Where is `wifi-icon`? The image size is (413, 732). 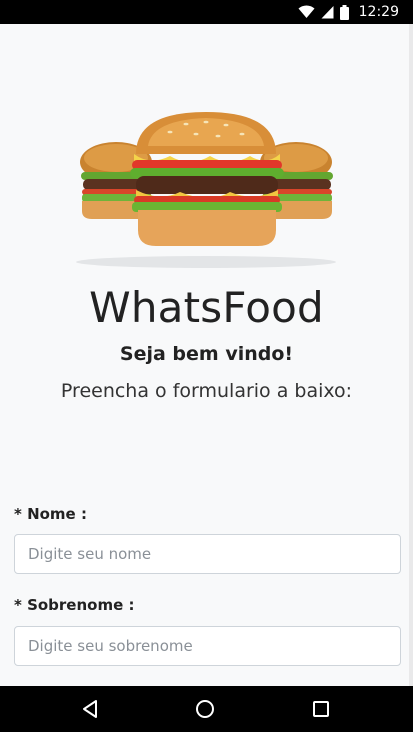
wifi-icon is located at coordinates (306, 11).